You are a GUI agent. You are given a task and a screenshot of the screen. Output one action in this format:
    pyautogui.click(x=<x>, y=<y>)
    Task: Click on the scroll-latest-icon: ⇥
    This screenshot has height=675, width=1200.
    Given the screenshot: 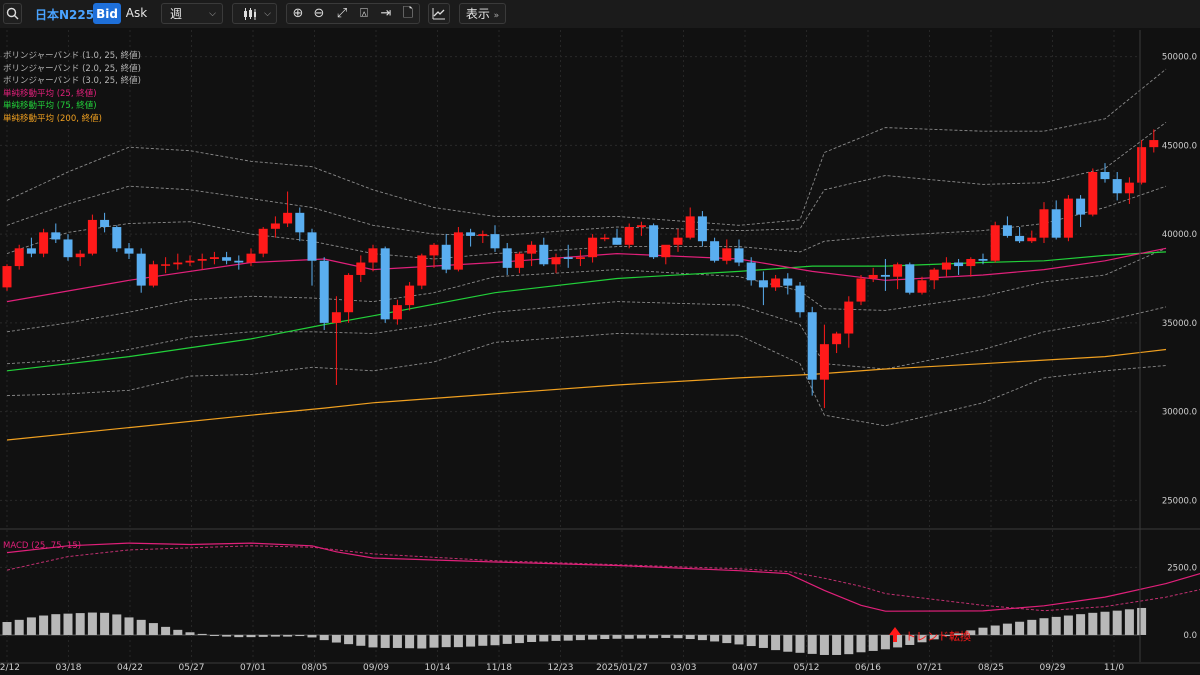 What is the action you would take?
    pyautogui.click(x=386, y=14)
    